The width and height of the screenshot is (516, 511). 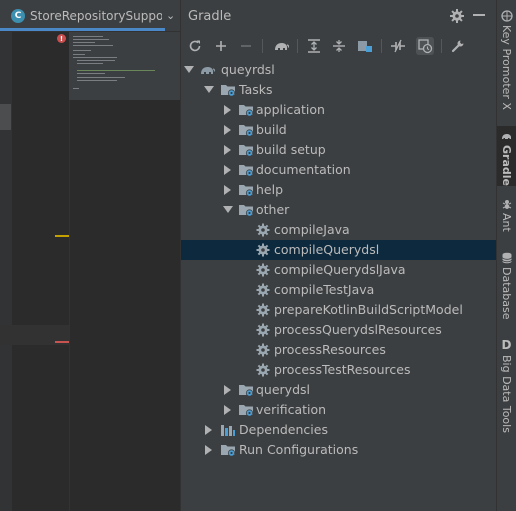 I want to click on ant-icon, so click(x=506, y=204).